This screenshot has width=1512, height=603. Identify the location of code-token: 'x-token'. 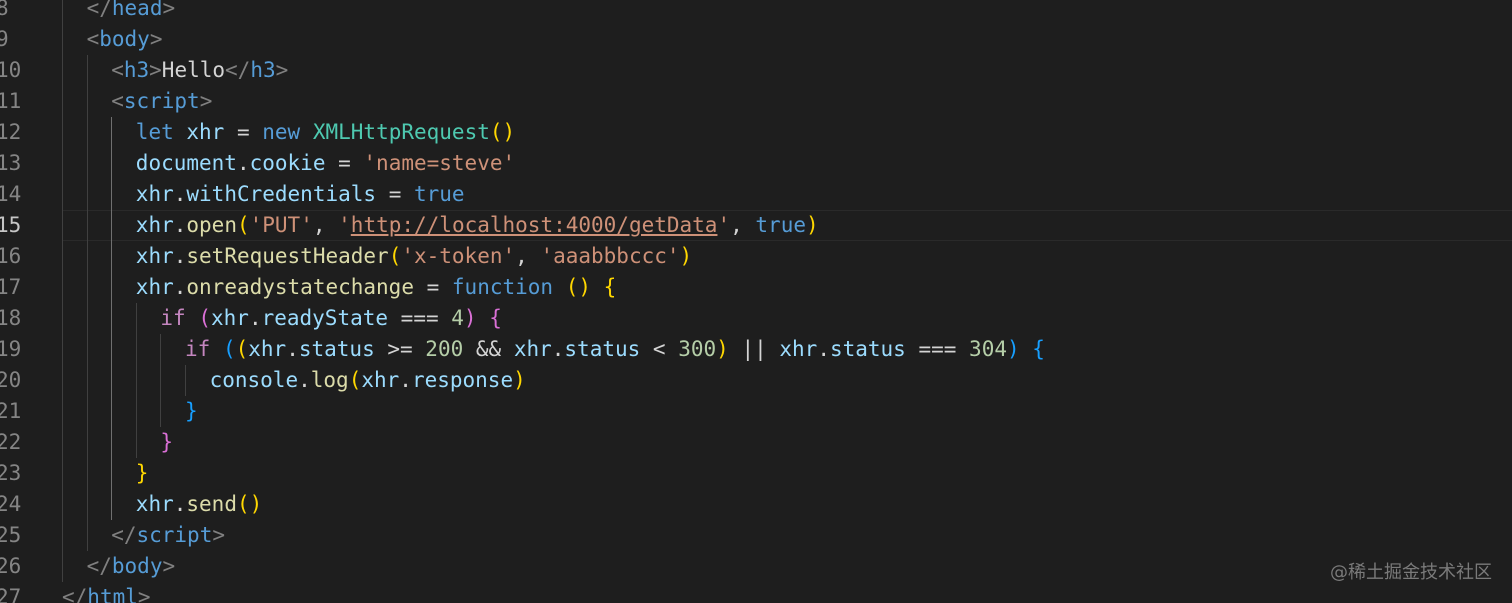
(458, 256).